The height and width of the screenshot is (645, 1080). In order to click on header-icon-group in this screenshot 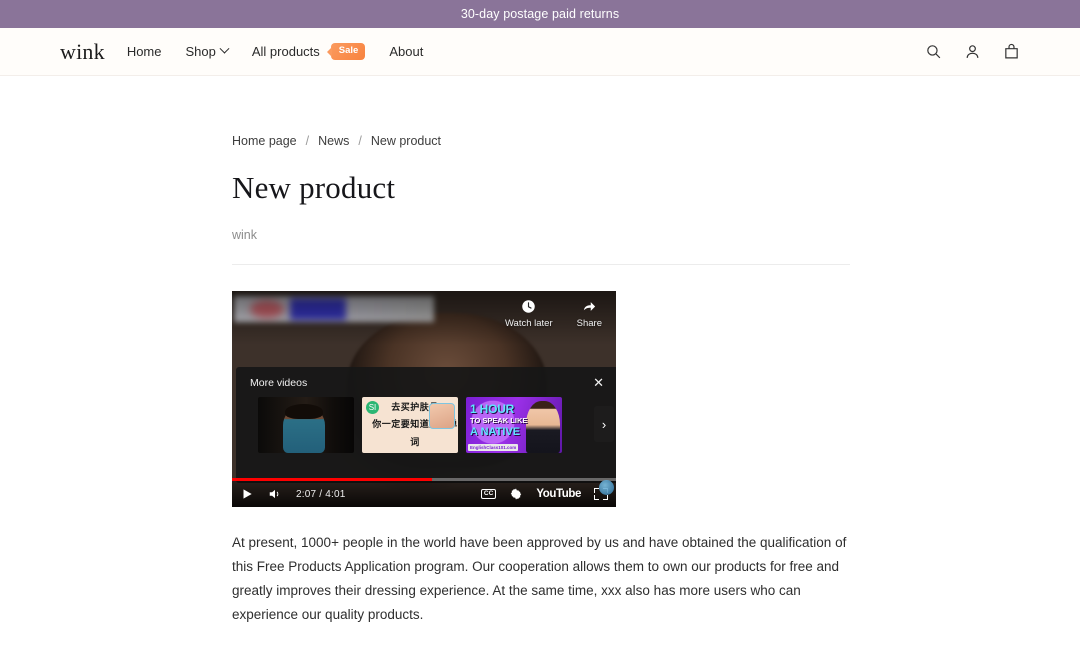, I will do `click(972, 51)`.